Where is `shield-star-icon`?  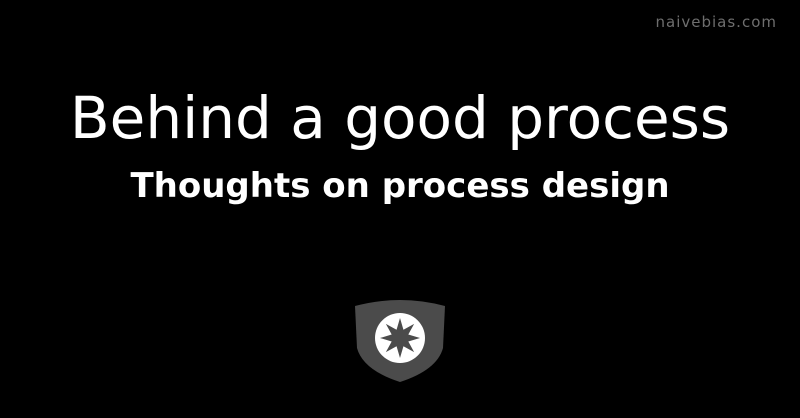 shield-star-icon is located at coordinates (400, 341).